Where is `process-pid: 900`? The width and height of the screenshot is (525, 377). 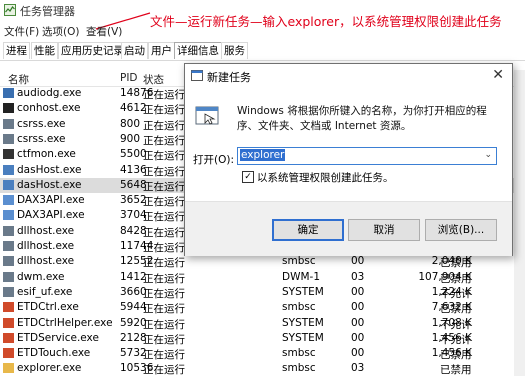
process-pid: 900 is located at coordinates (130, 138).